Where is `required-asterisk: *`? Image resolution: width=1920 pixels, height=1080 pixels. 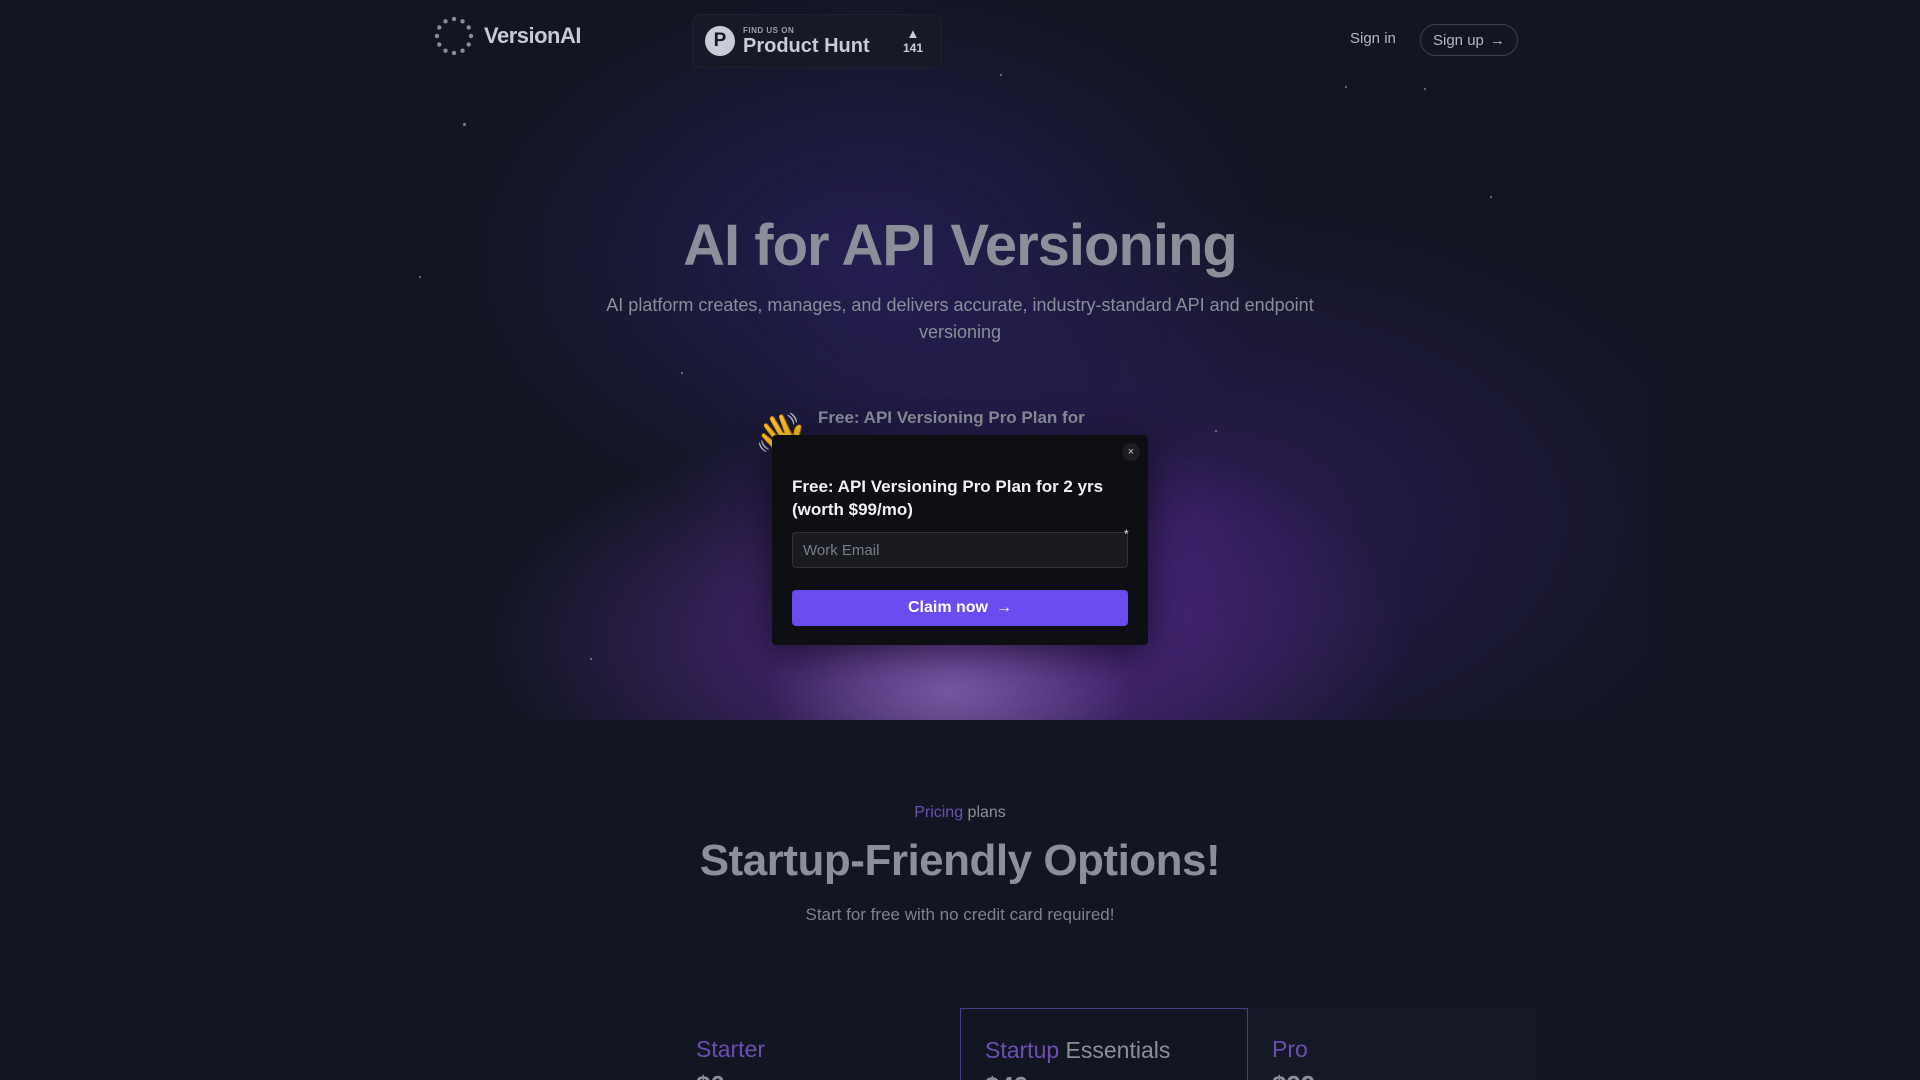
required-asterisk: * is located at coordinates (1126, 534).